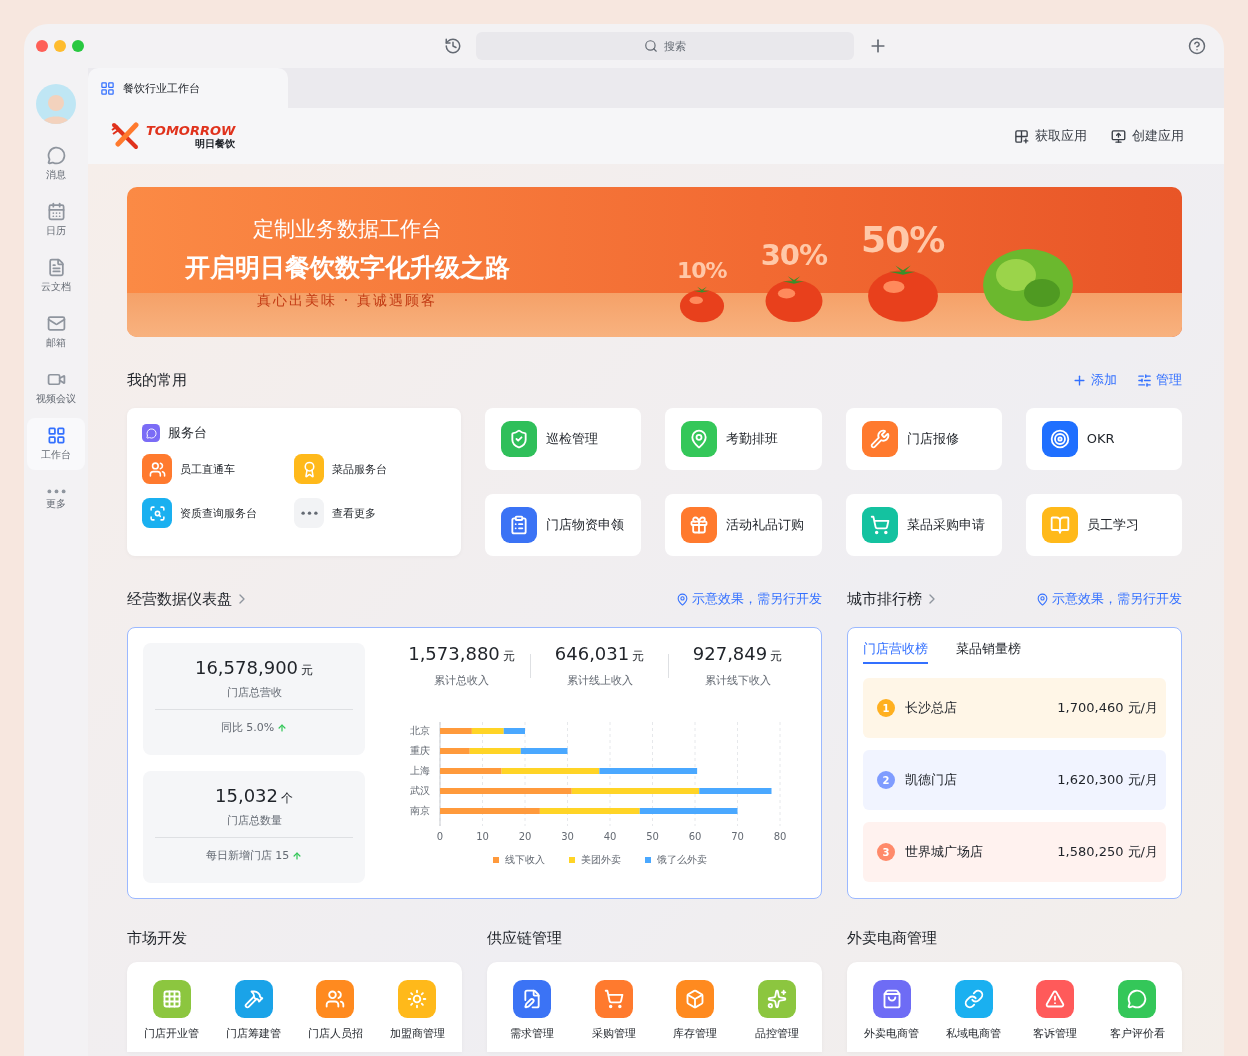  Describe the element at coordinates (923, 439) in the screenshot. I see `app-card: 门店报修` at that location.